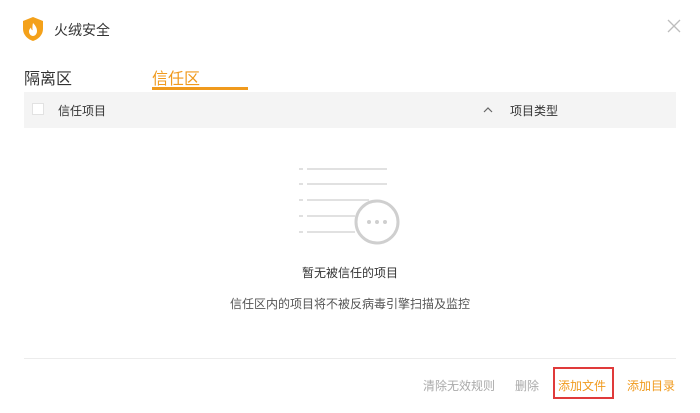 This screenshot has width=700, height=413. Describe the element at coordinates (349, 206) in the screenshot. I see `empty-list-illustration` at that location.